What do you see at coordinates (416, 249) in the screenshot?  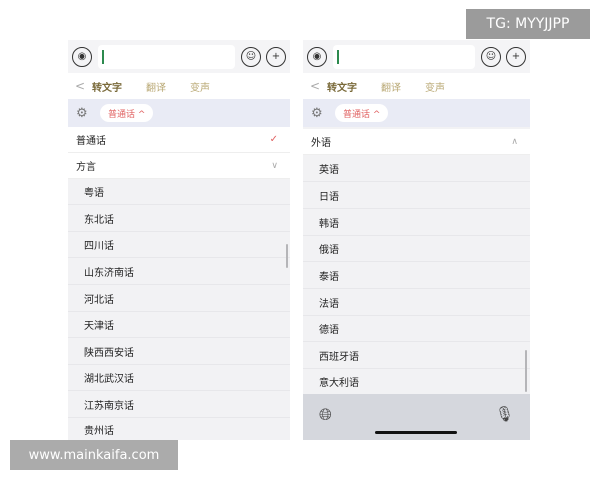 I see `language-item: 俄语` at bounding box center [416, 249].